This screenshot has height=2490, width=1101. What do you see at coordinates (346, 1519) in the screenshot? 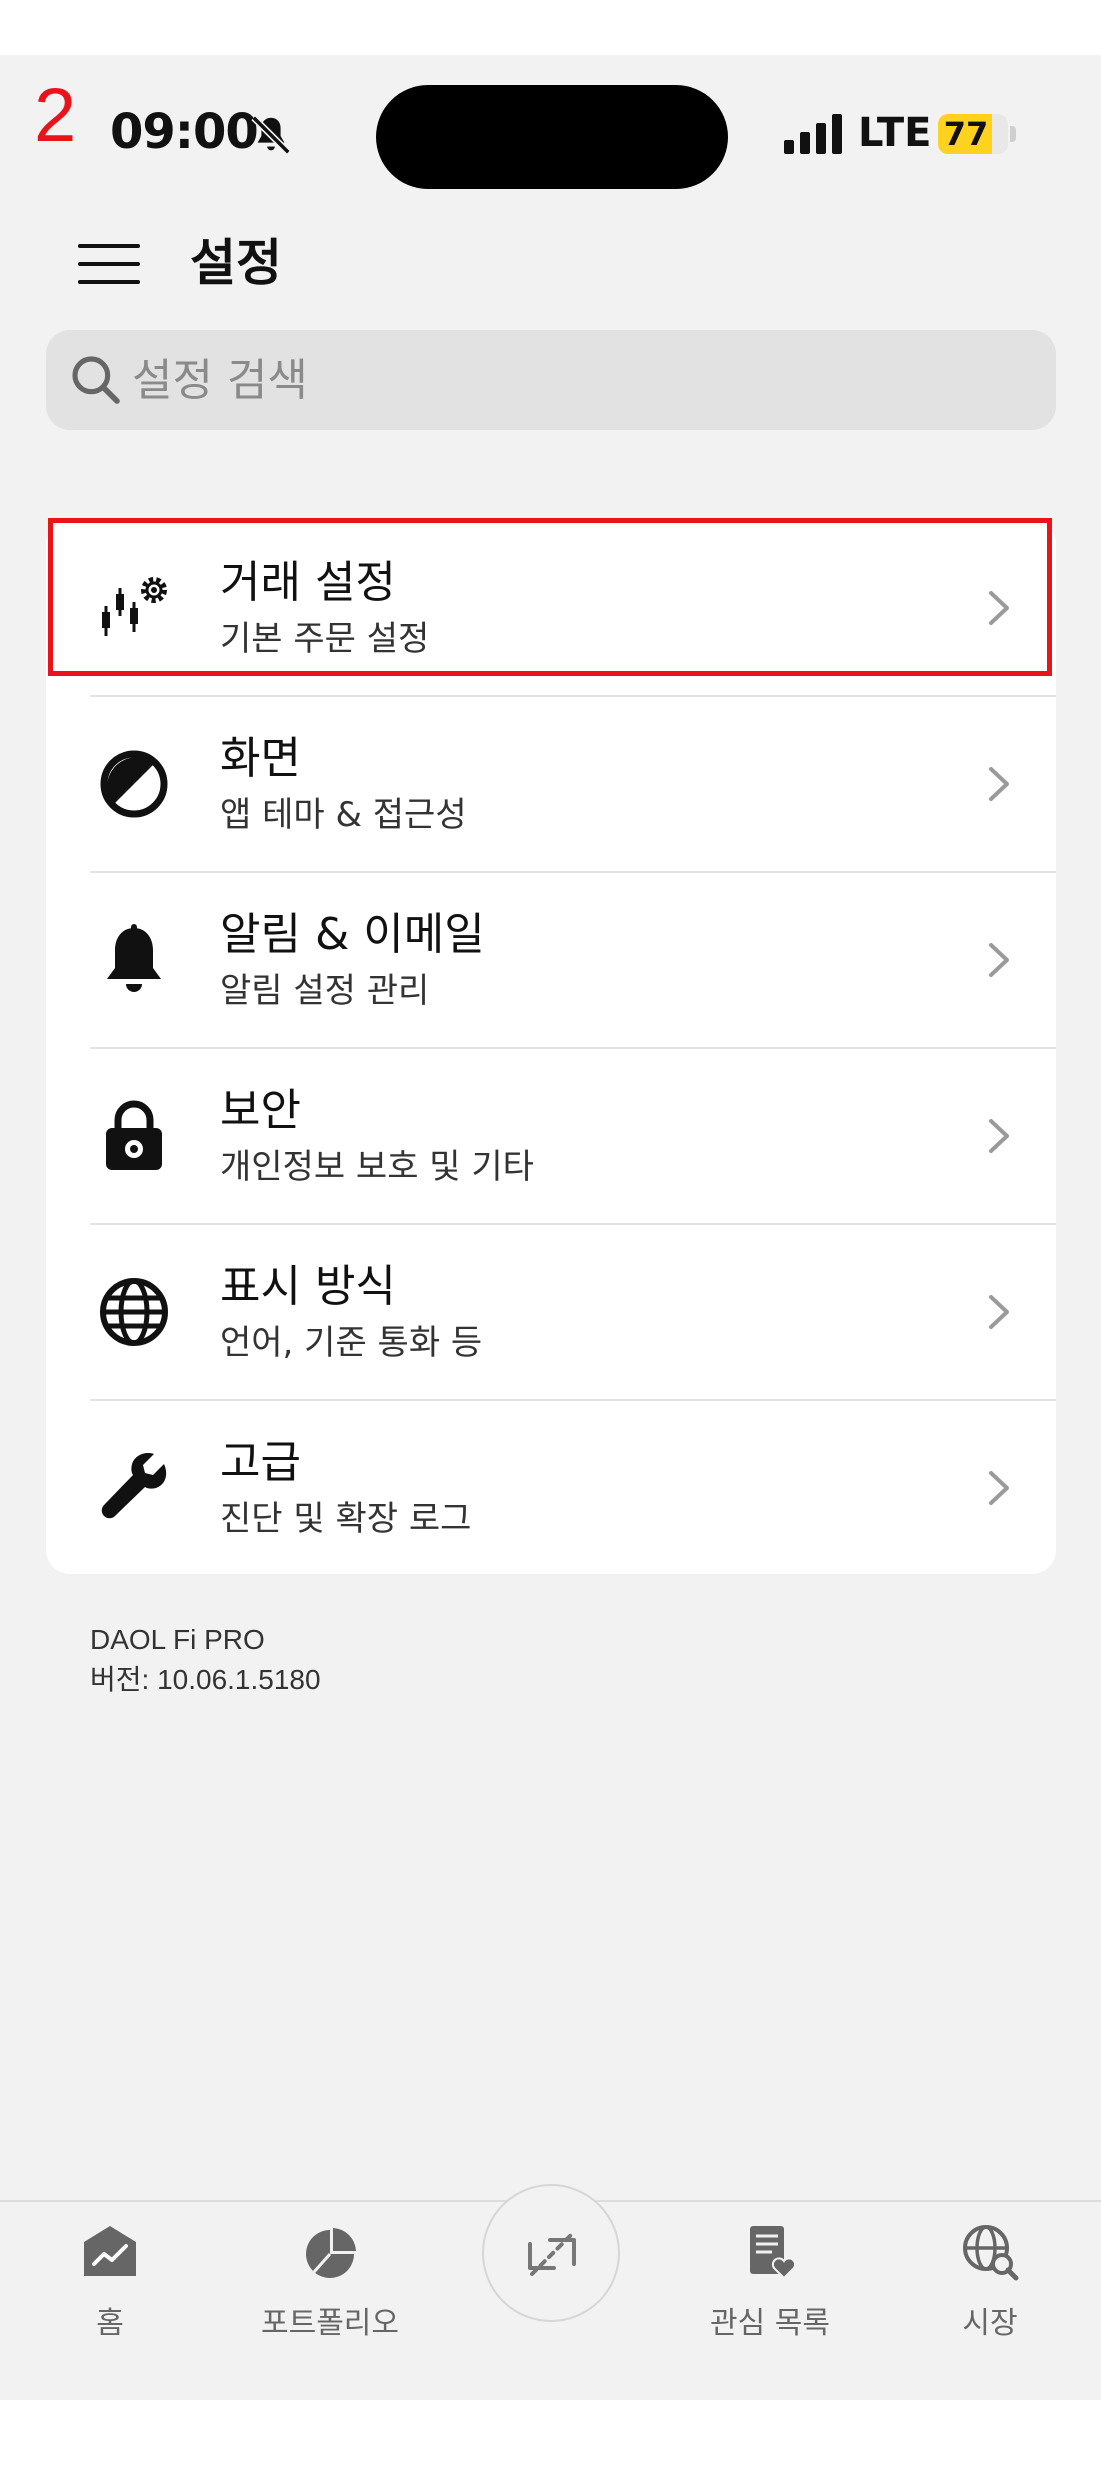
I see `settings-item-subtitle: 진단 및 확장 로그` at bounding box center [346, 1519].